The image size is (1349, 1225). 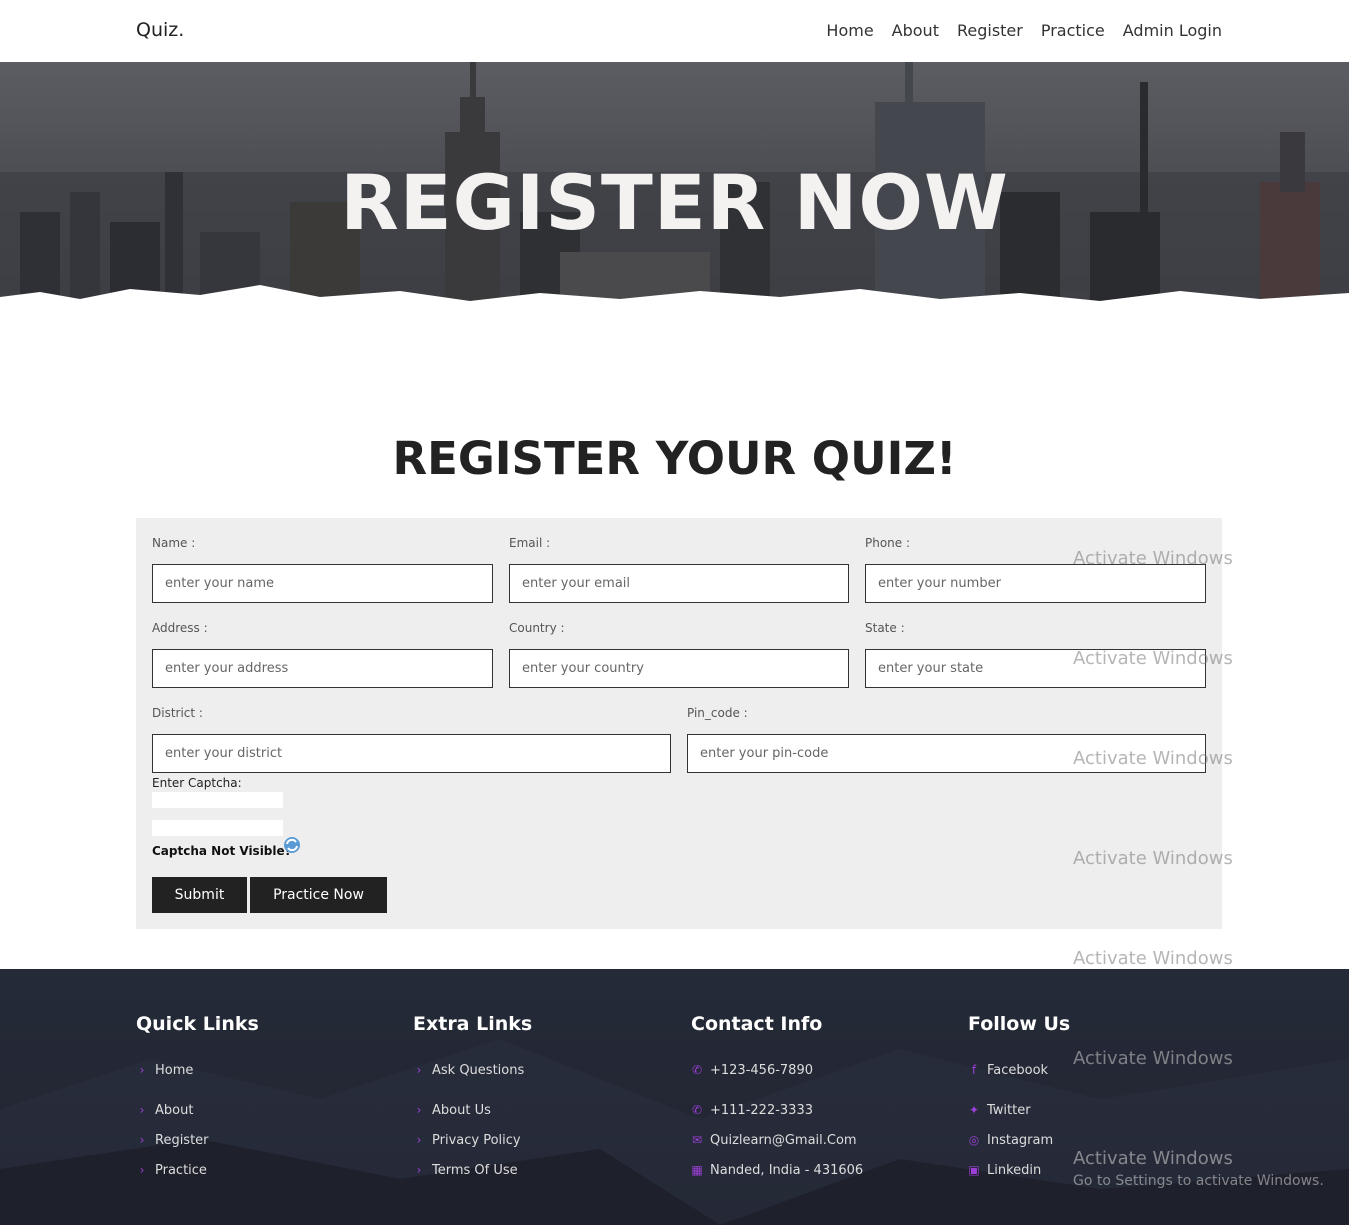 What do you see at coordinates (174, 543) in the screenshot?
I see `name-label: Name :` at bounding box center [174, 543].